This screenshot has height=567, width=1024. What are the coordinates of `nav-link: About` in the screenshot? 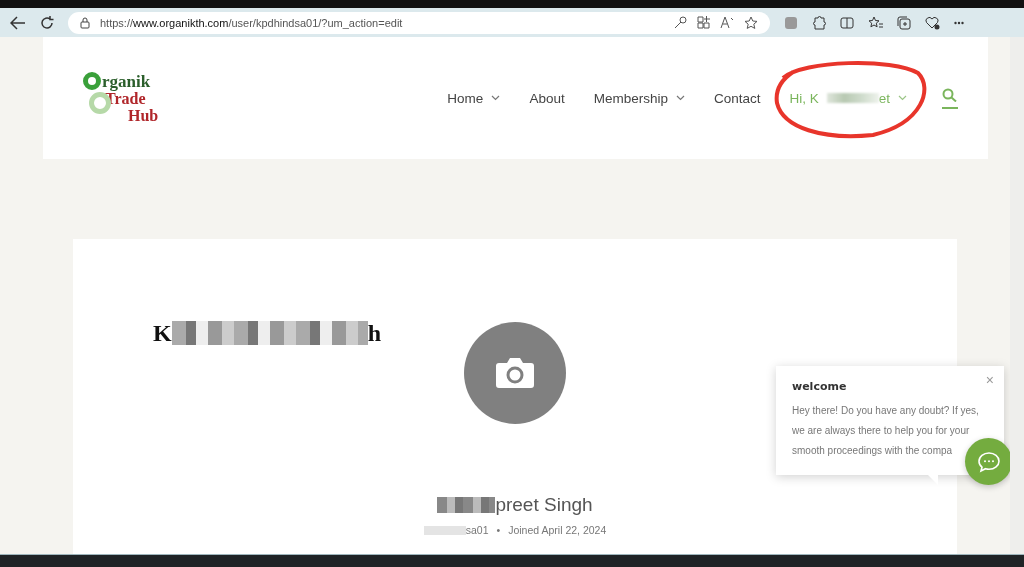 It's located at (547, 98).